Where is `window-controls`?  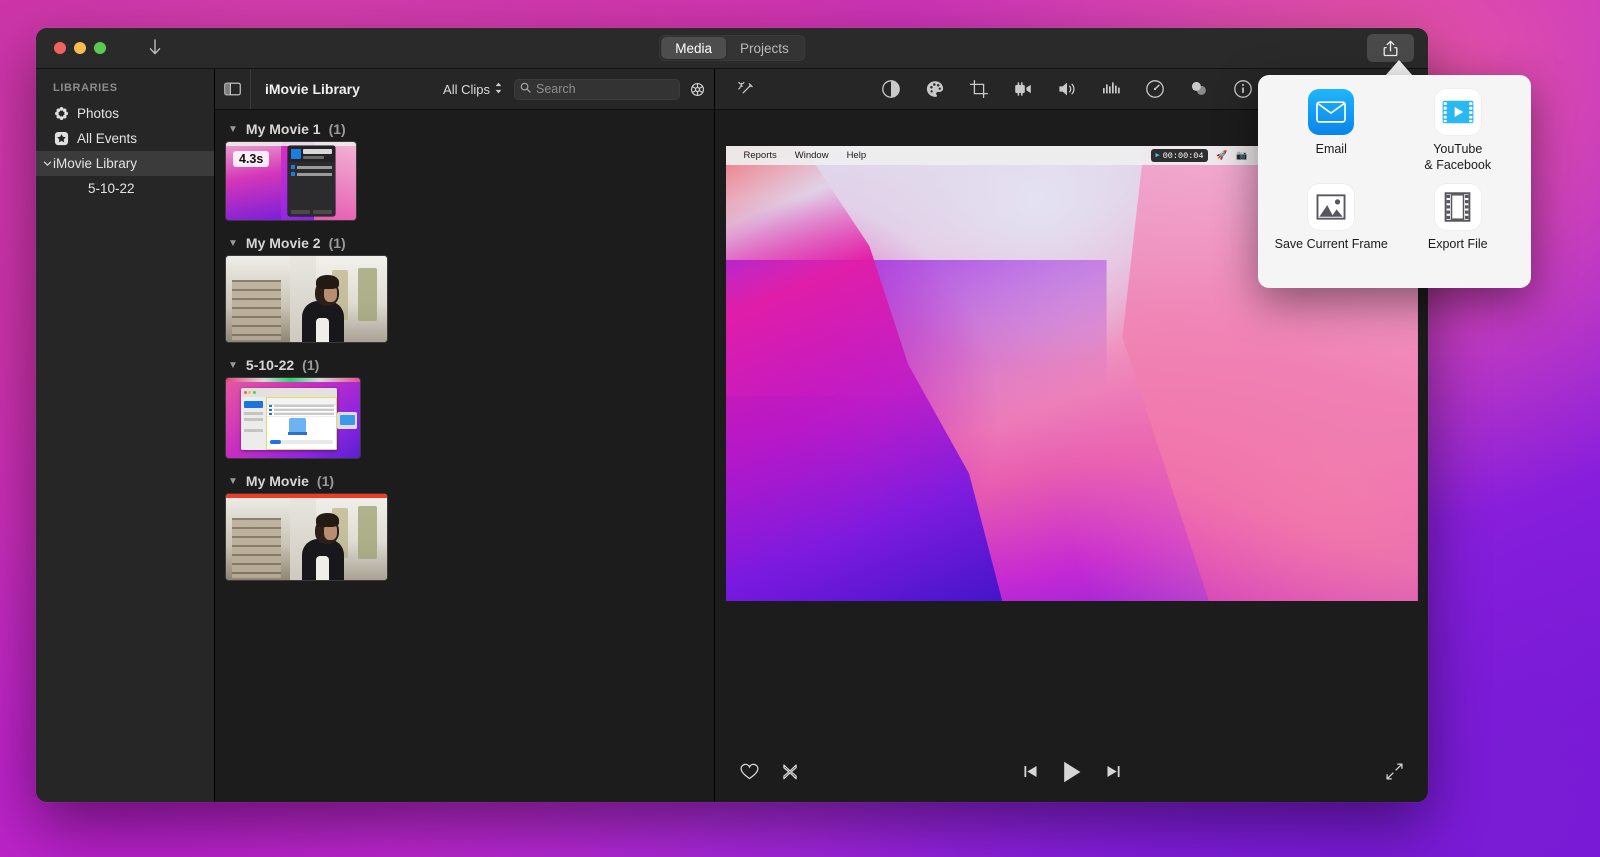 window-controls is located at coordinates (80, 48).